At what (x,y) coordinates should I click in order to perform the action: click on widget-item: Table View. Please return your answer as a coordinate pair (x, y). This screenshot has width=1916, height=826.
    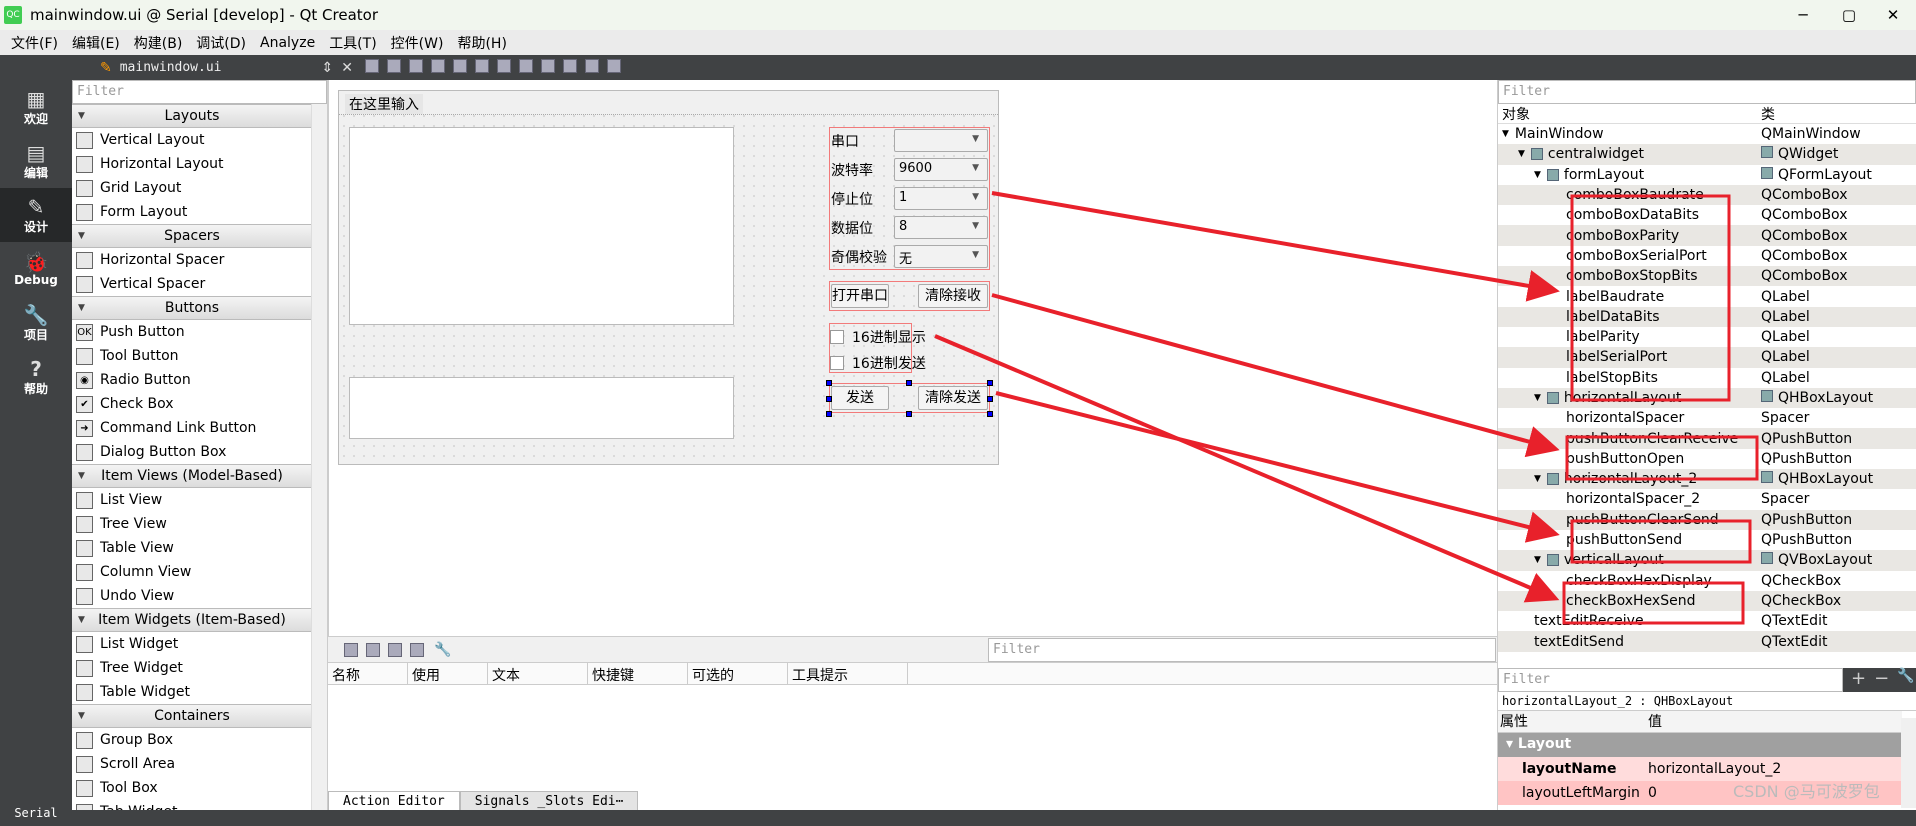
    Looking at the image, I should click on (192, 548).